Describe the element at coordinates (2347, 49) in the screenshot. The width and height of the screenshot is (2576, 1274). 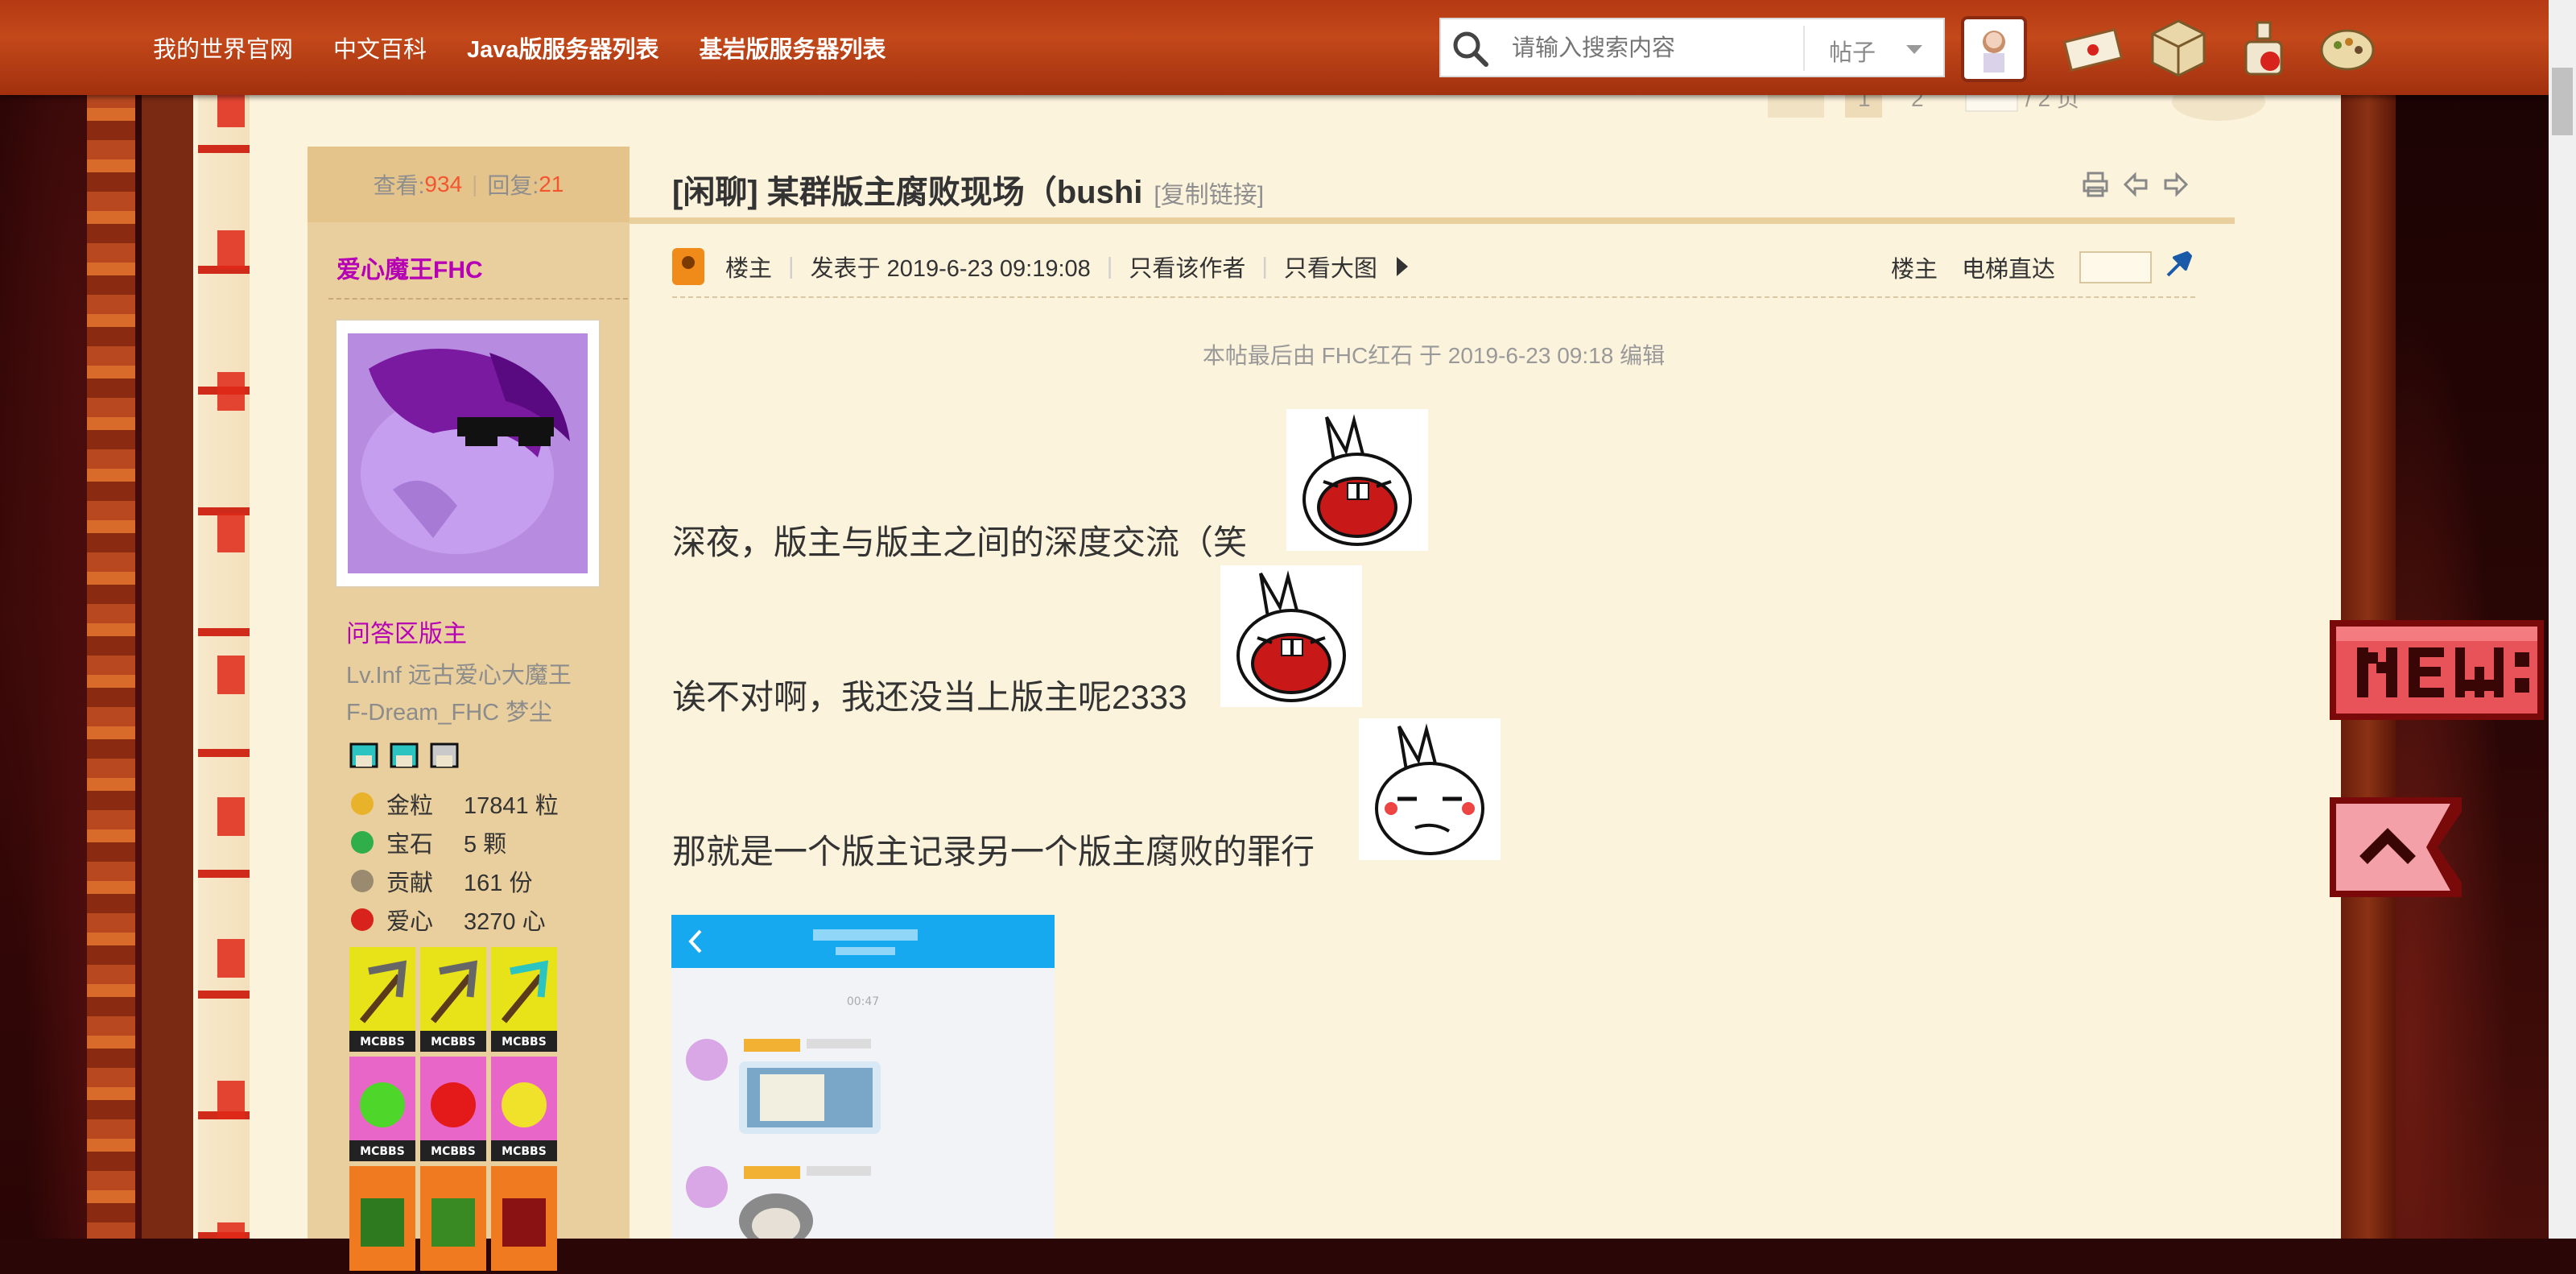
I see `palette-icon` at that location.